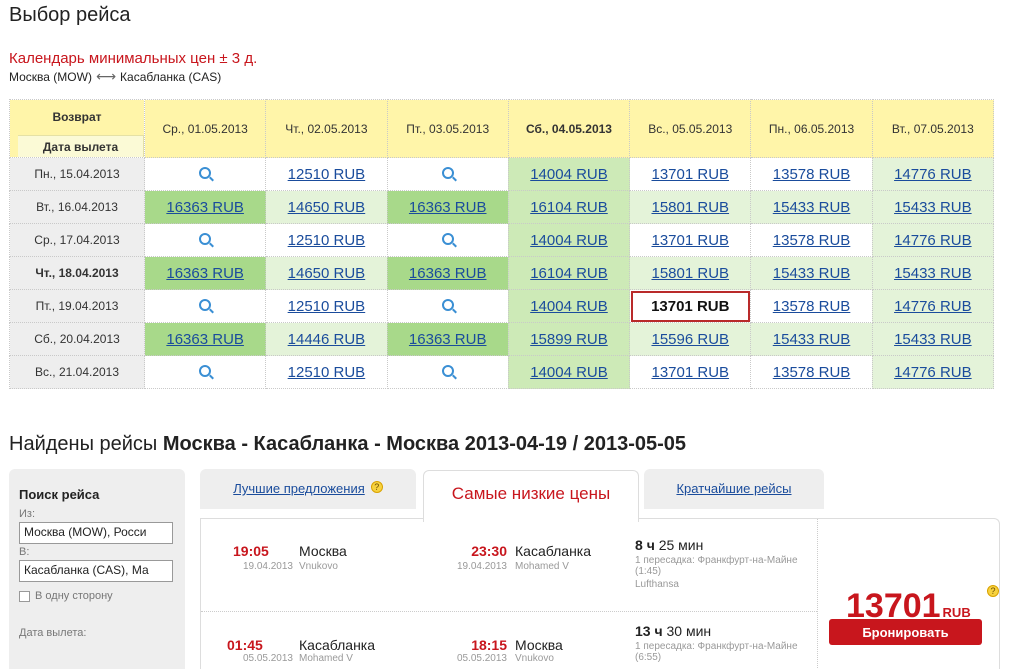 The height and width of the screenshot is (669, 1024). What do you see at coordinates (96, 571) in the screenshot?
I see `to-input: Касабланка (CAS), Ма` at bounding box center [96, 571].